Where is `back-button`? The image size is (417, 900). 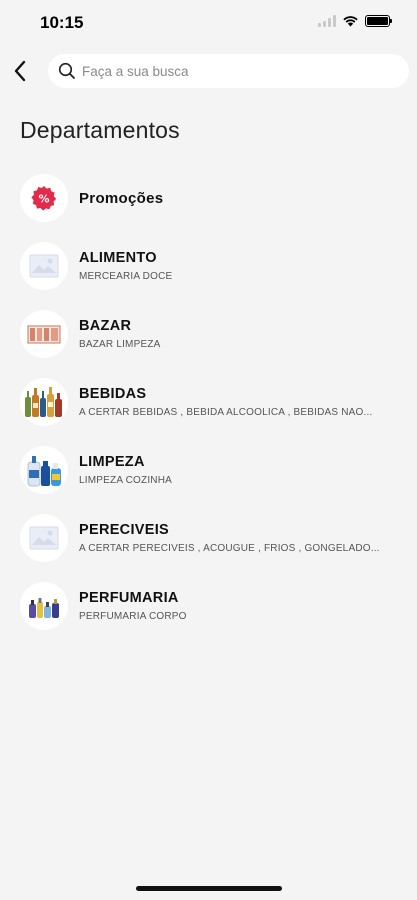 back-button is located at coordinates (20, 71).